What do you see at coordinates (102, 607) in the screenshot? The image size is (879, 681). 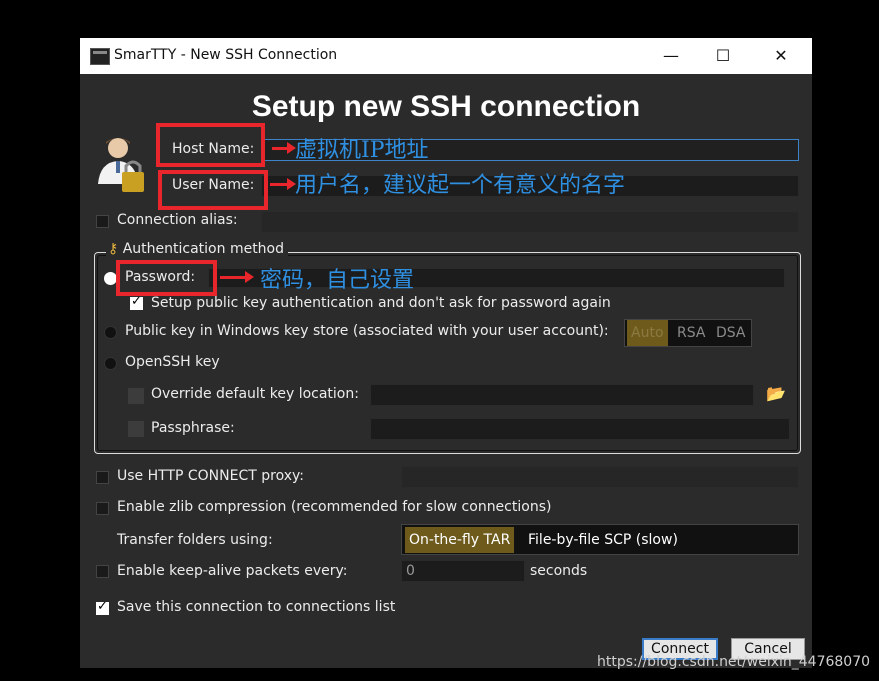 I see `save-checkbox` at bounding box center [102, 607].